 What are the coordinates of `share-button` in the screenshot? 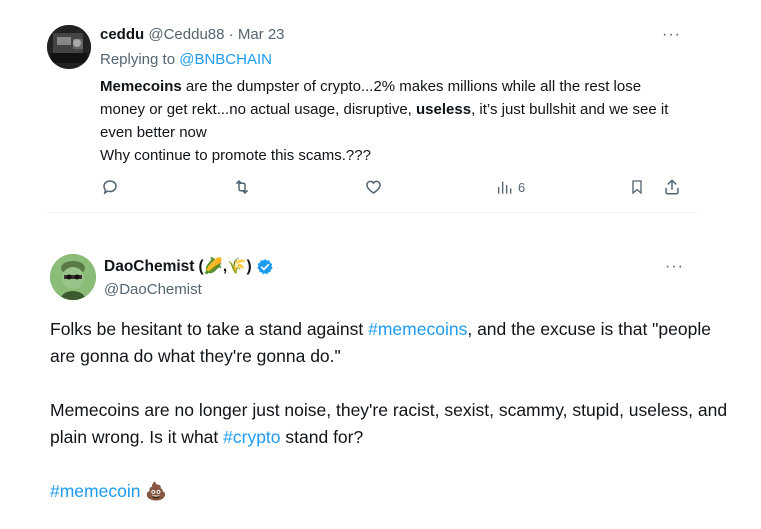 It's located at (672, 187).